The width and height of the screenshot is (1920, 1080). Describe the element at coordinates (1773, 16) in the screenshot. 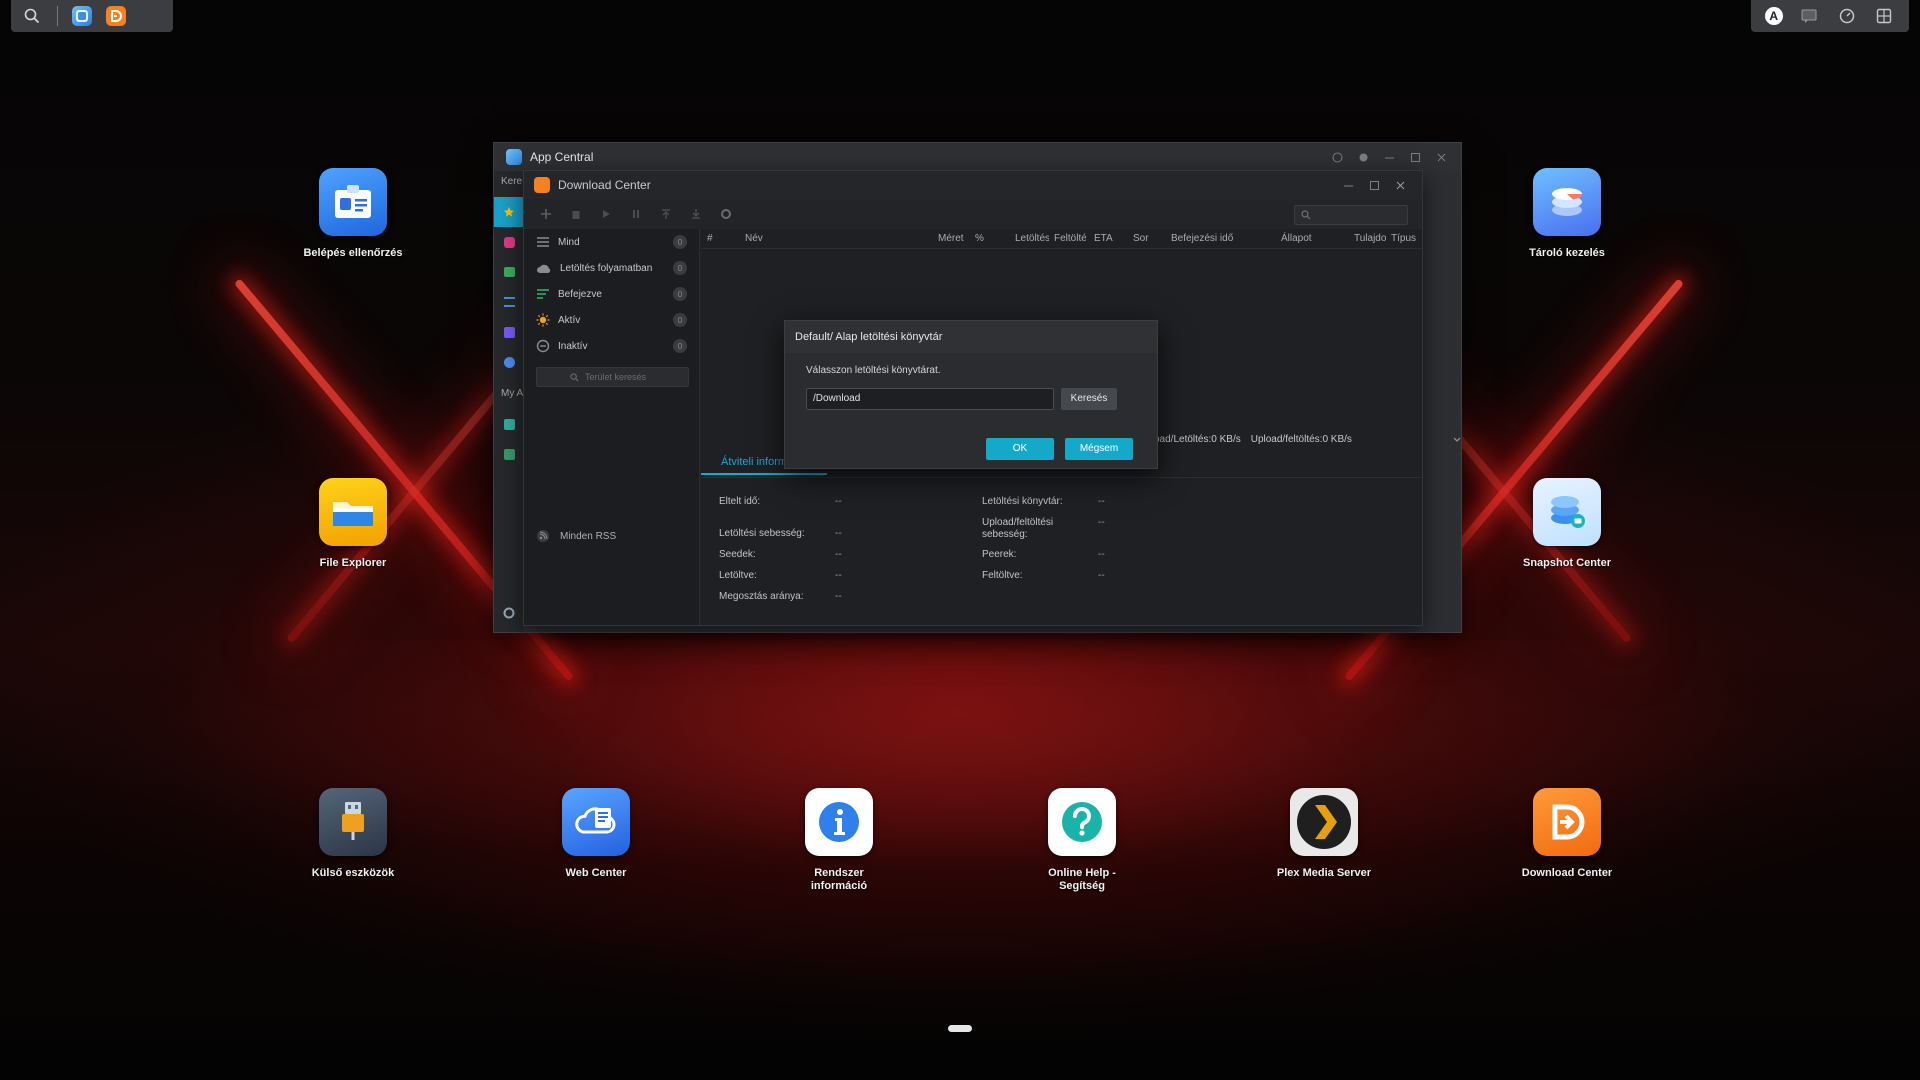

I see `user-avatar: A` at that location.